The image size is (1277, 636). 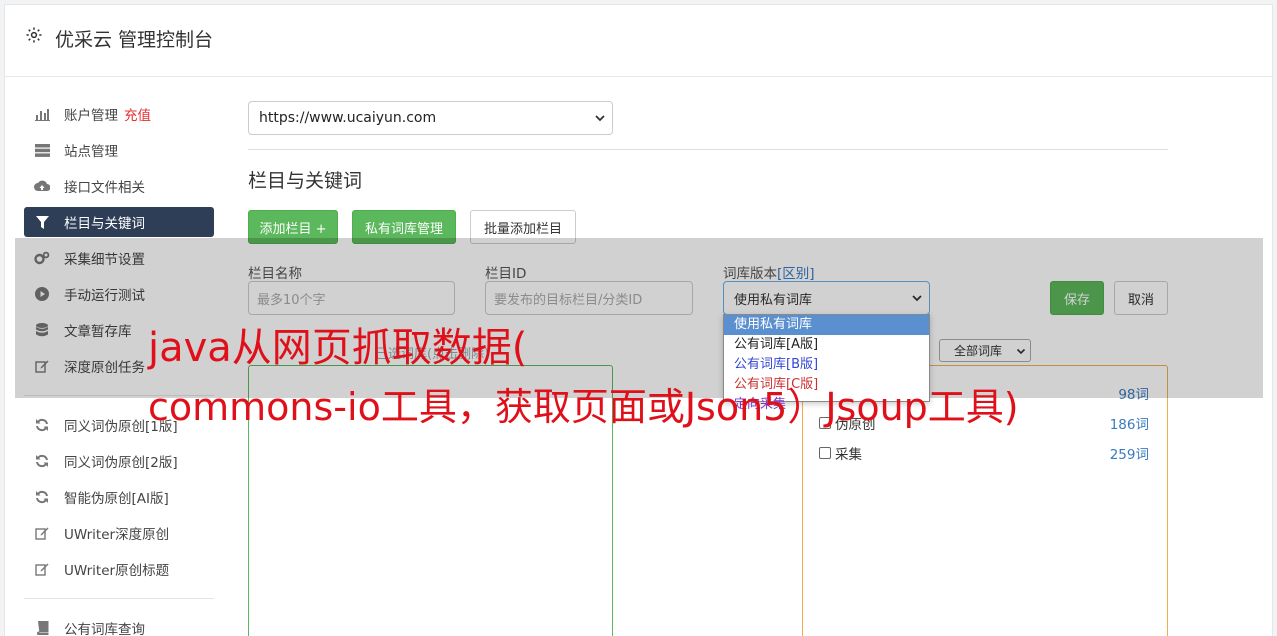 What do you see at coordinates (583, 407) in the screenshot?
I see `watermark-line-2: commons-io工具，获取页面或Json5）Jsoup工具)` at bounding box center [583, 407].